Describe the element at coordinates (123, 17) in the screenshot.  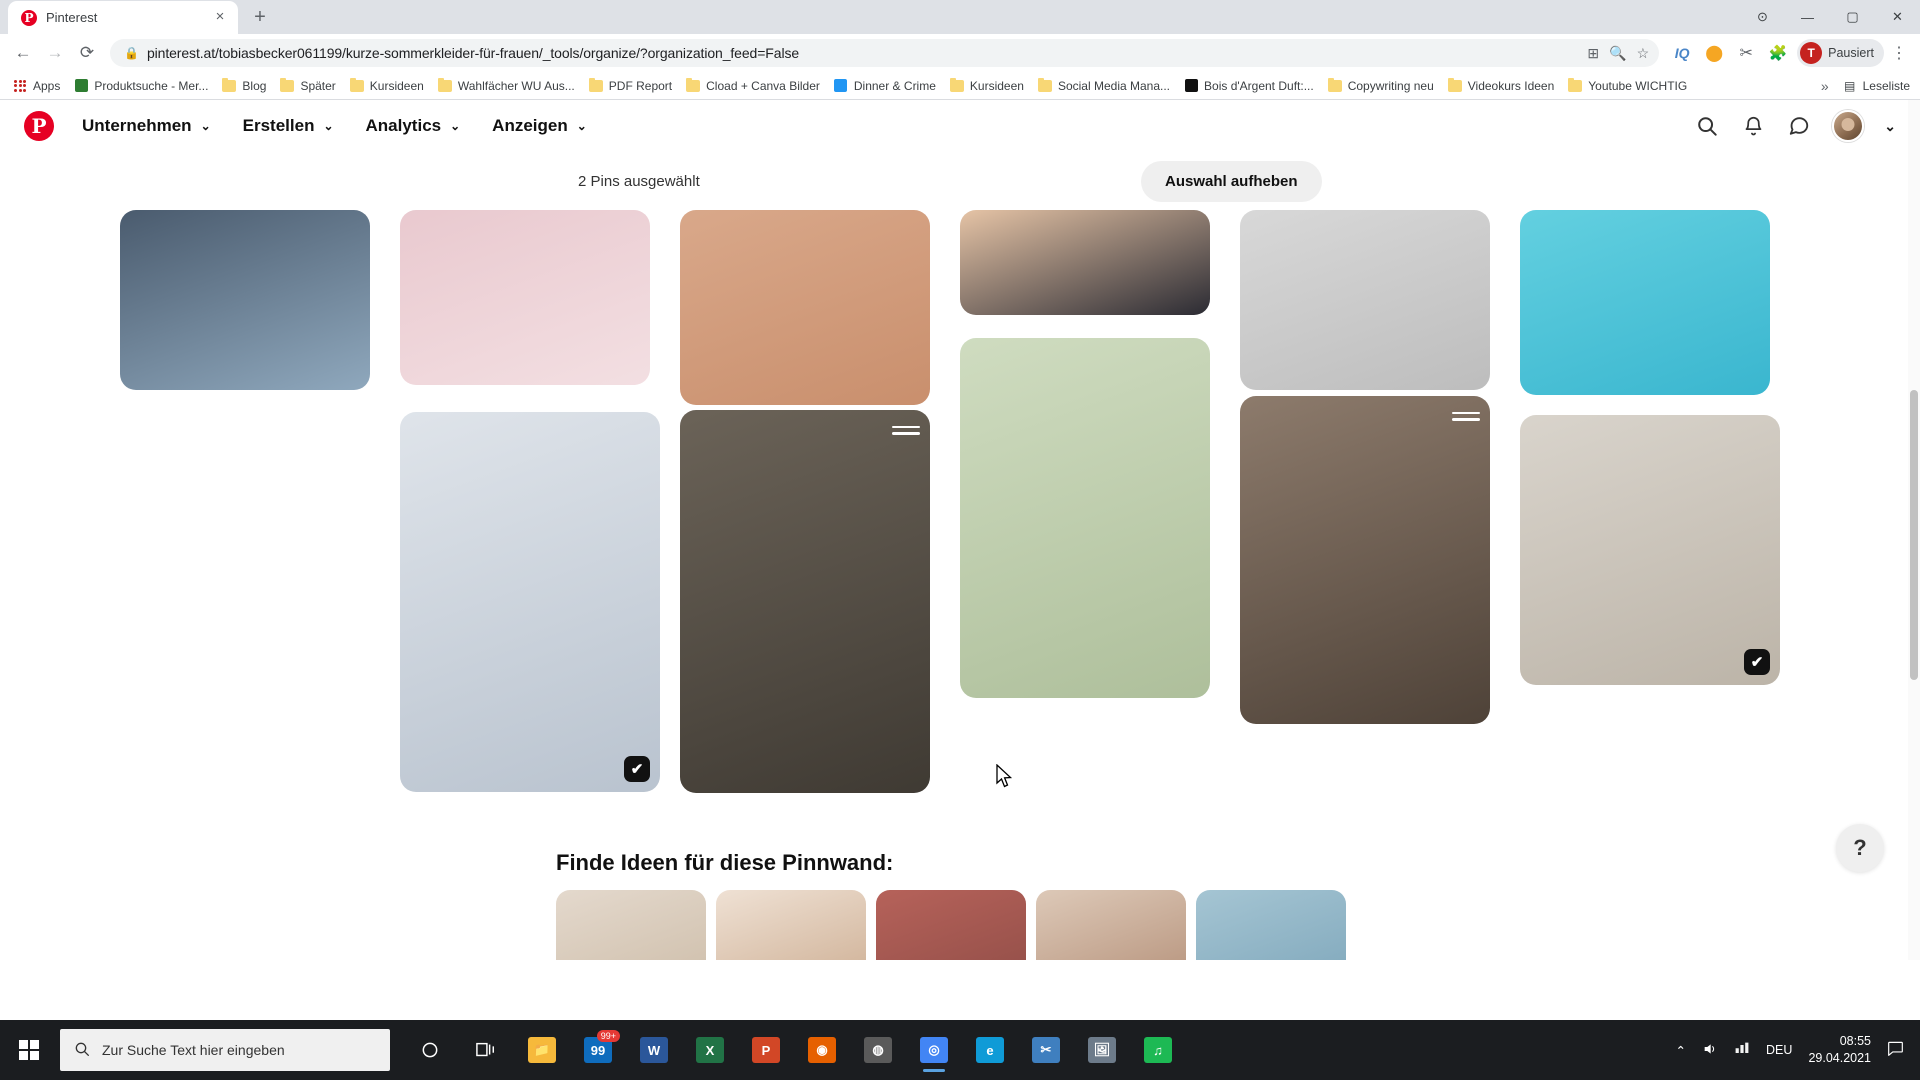
I see `browser-tab: P Pinterest ×` at that location.